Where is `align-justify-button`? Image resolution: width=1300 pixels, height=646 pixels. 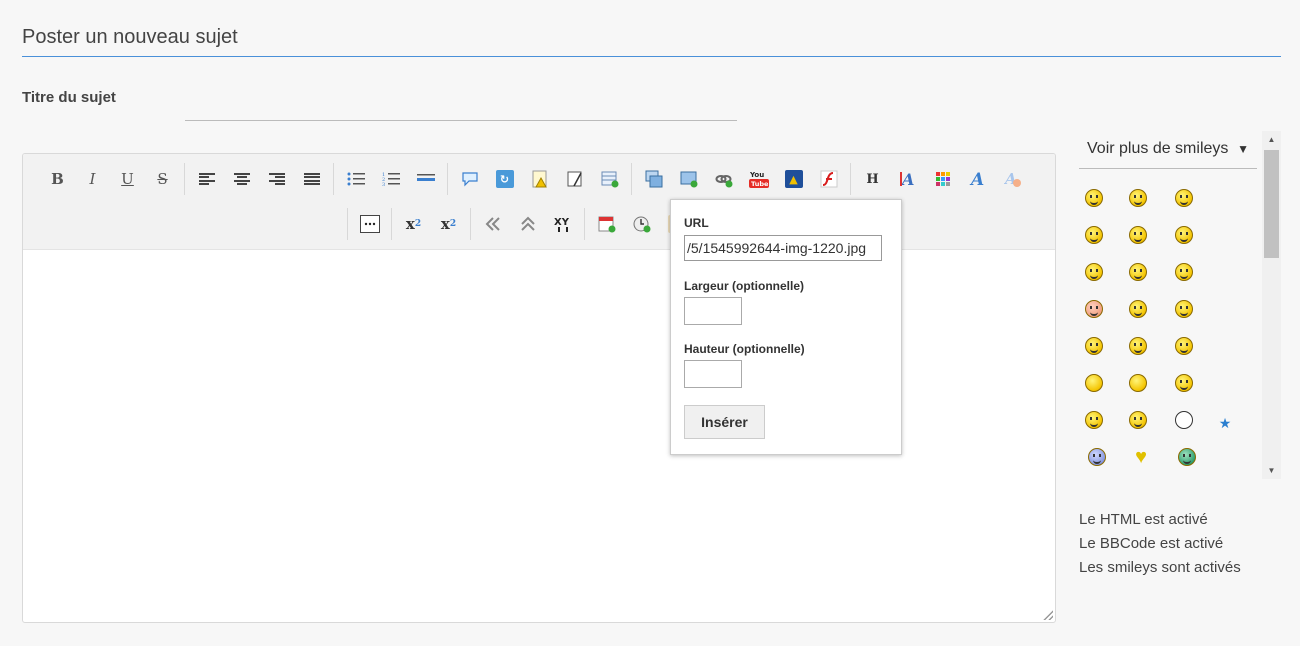 align-justify-button is located at coordinates (311, 179).